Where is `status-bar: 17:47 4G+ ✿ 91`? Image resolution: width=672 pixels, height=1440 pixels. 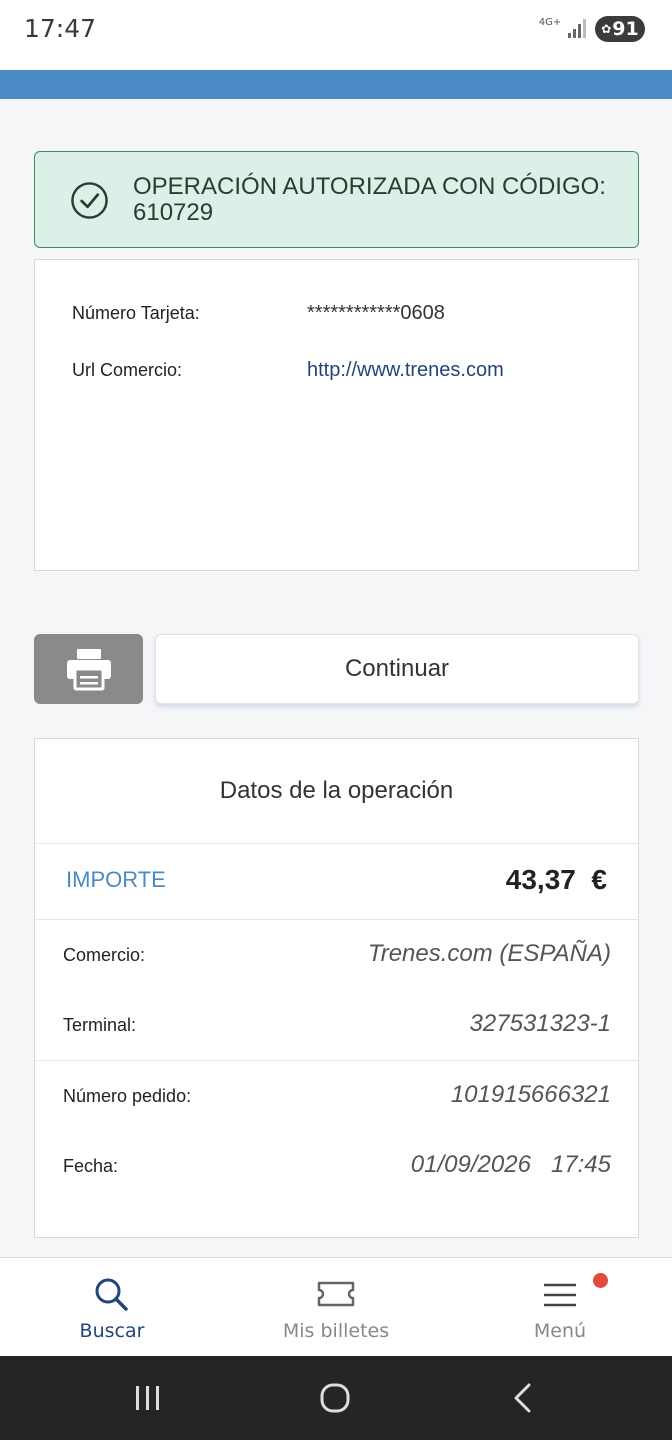
status-bar: 17:47 4G+ ✿ 91 is located at coordinates (336, 35).